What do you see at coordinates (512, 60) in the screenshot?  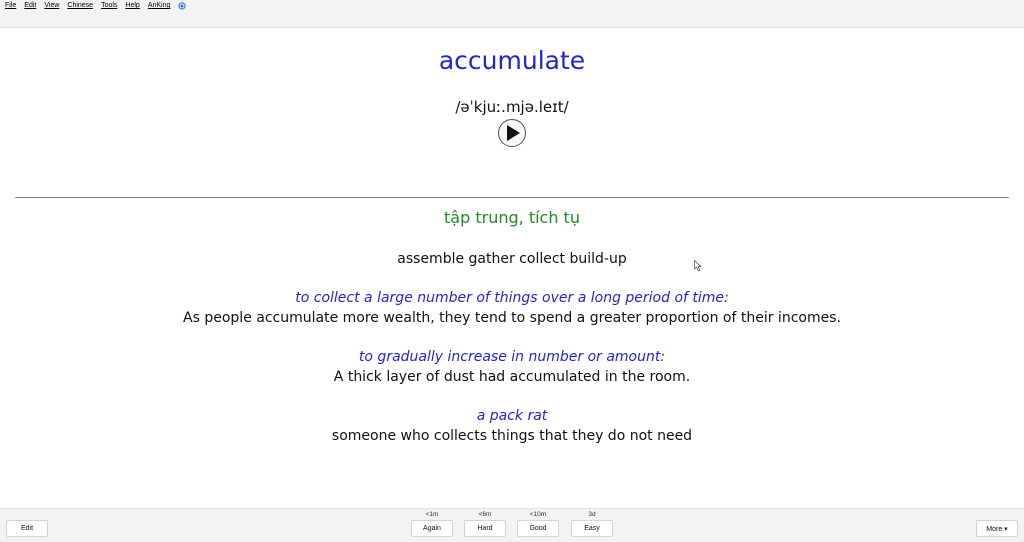 I see `card-word: accumulate` at bounding box center [512, 60].